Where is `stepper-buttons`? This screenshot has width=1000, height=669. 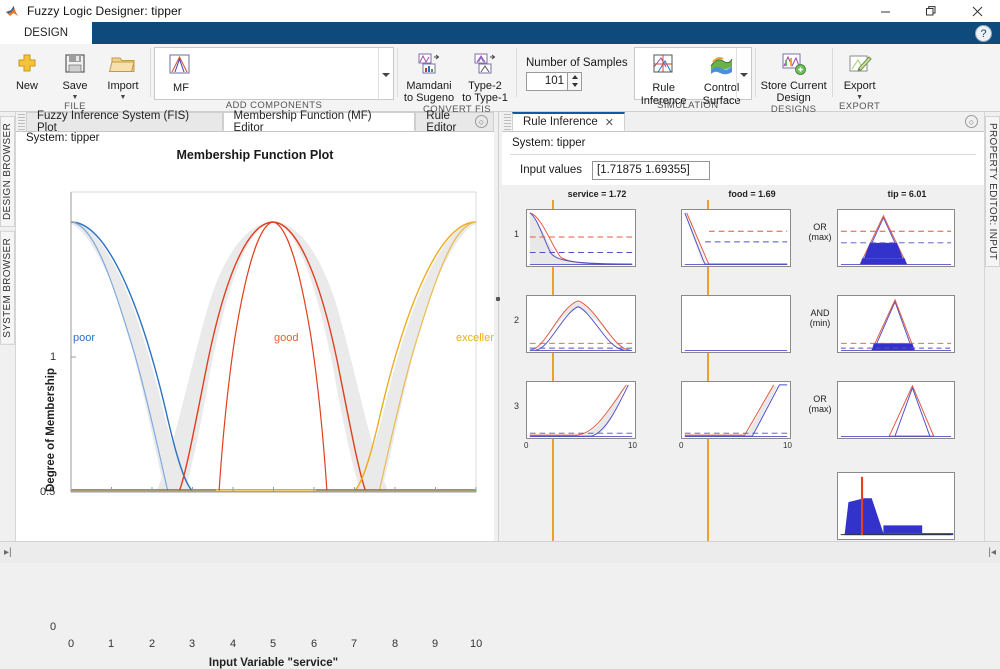 stepper-buttons is located at coordinates (575, 81).